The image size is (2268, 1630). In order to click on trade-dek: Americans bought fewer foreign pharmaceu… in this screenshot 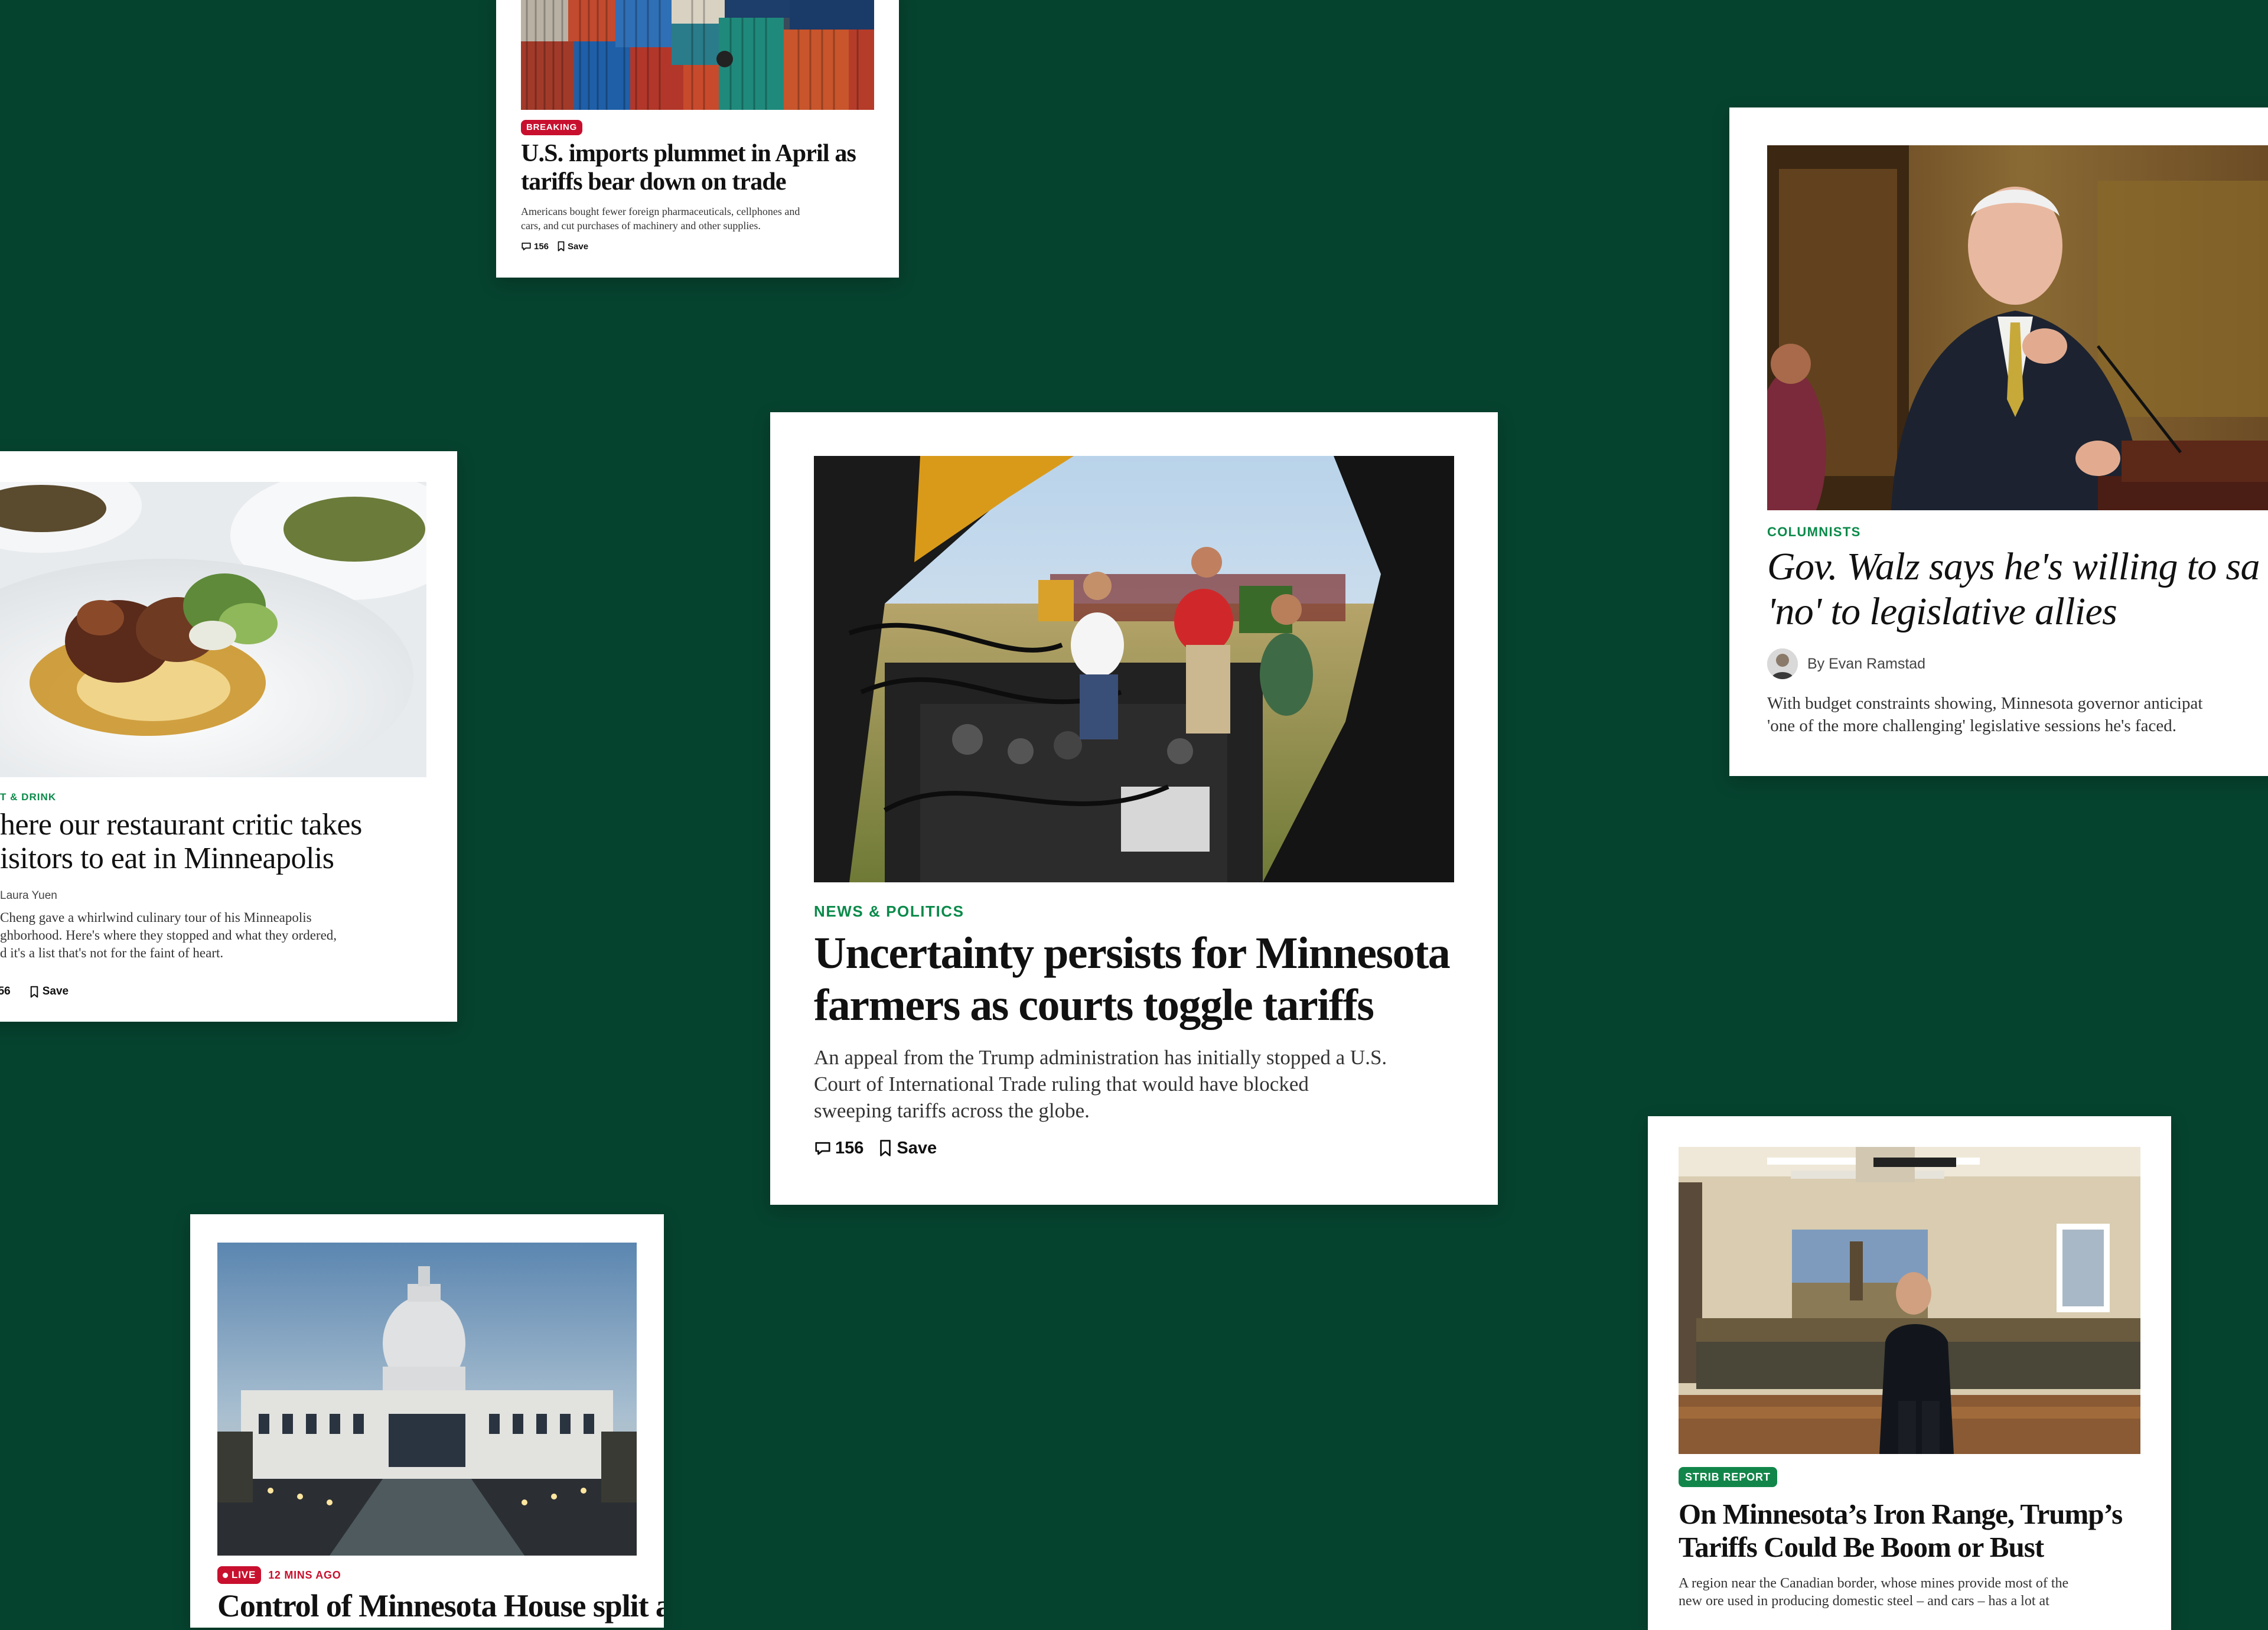, I will do `click(660, 219)`.